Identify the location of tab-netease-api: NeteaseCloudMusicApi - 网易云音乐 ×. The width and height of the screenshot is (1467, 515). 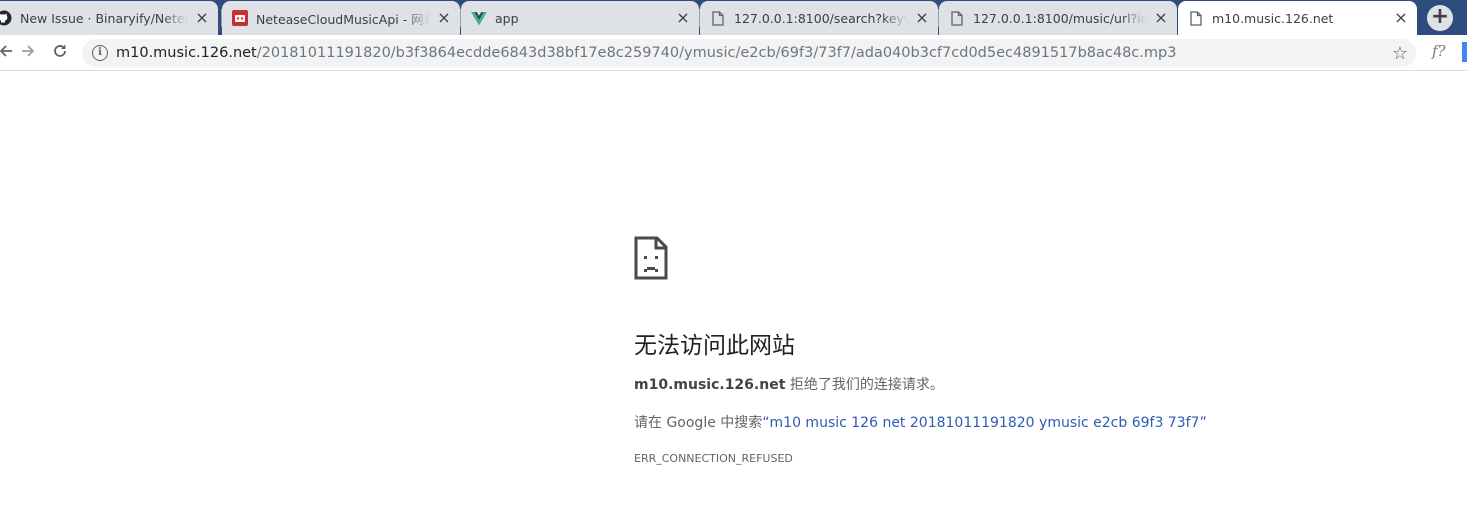
(341, 18).